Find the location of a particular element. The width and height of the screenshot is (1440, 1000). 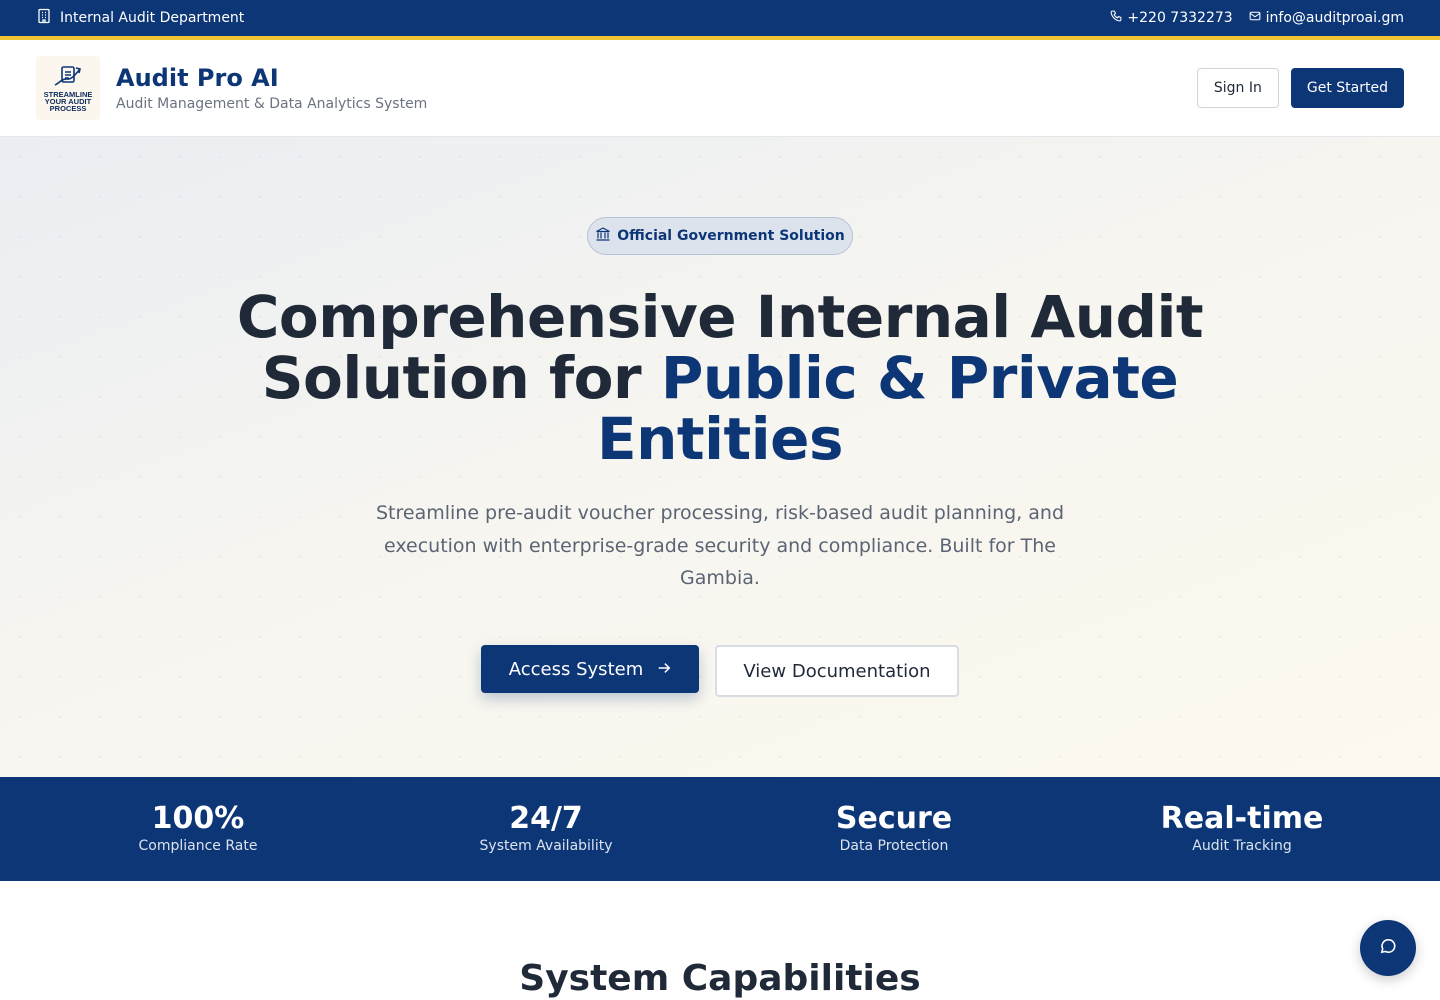

stat-value: Real-time is located at coordinates (1242, 818).